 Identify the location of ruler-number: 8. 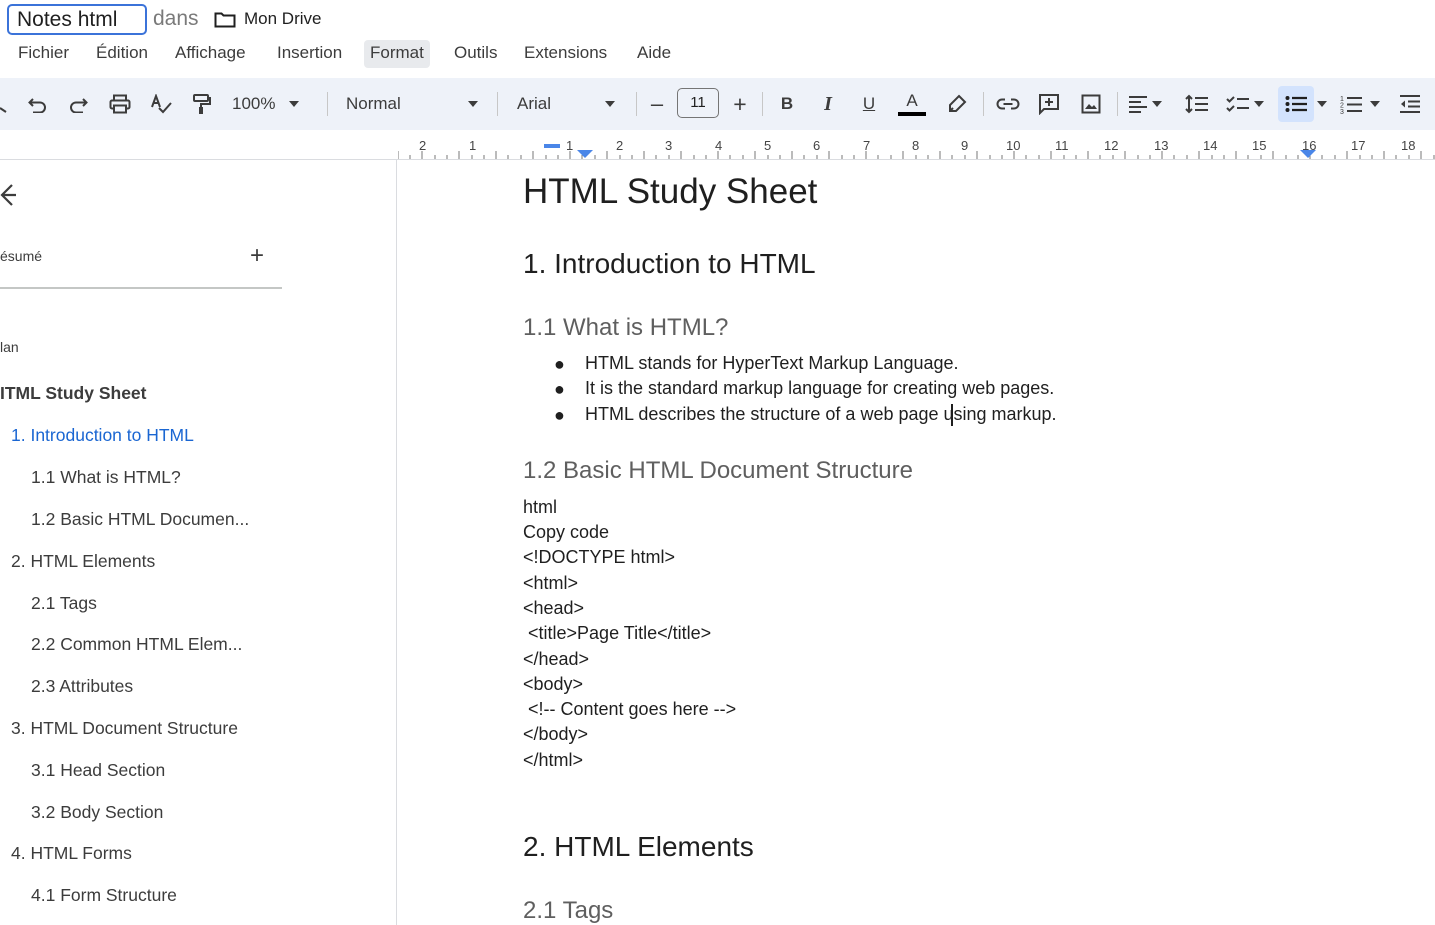
(916, 145).